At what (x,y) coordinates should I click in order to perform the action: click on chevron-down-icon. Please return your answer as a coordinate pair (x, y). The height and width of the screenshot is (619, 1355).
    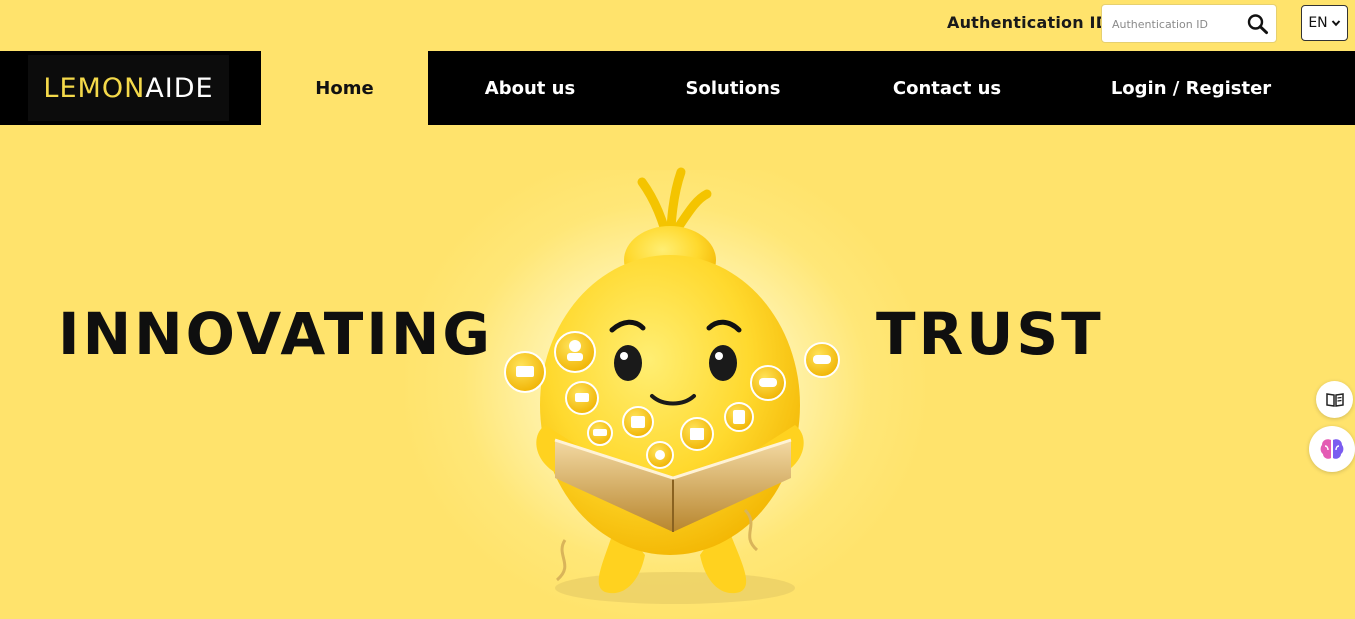
    Looking at the image, I should click on (1335, 23).